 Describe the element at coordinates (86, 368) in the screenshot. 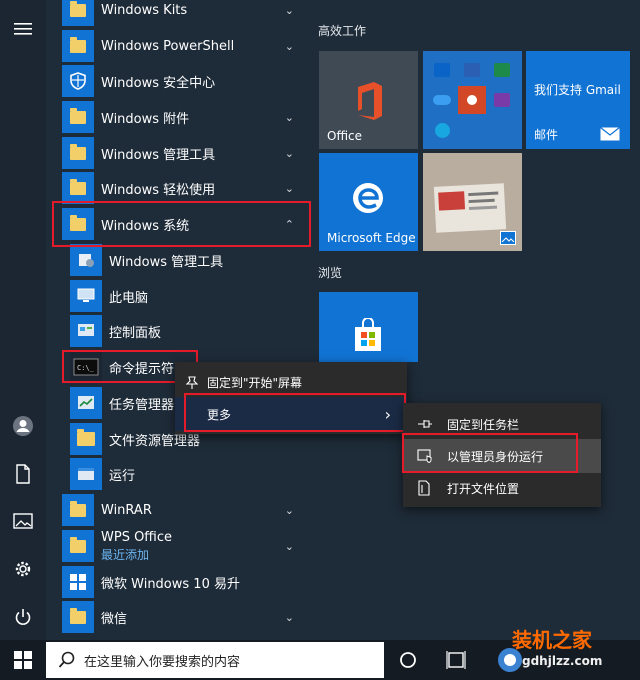

I see `svg-text: C:\_` at that location.